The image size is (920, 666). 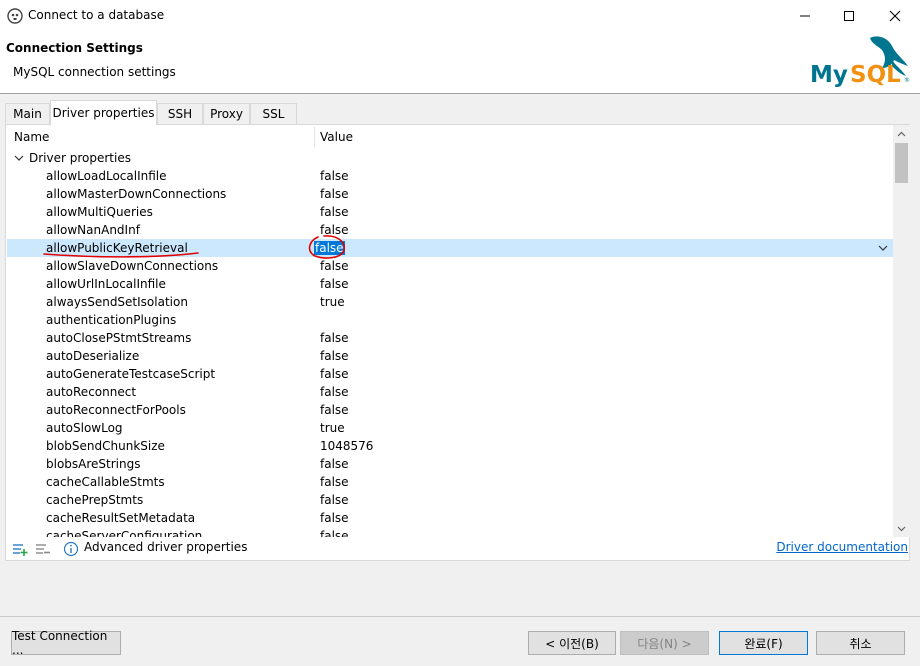 I want to click on maximize-icon, so click(x=849, y=15).